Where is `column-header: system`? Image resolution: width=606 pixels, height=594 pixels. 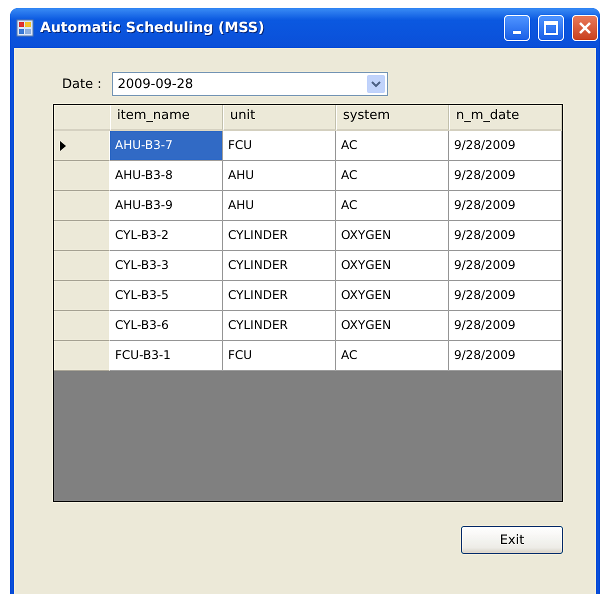 column-header: system is located at coordinates (392, 118).